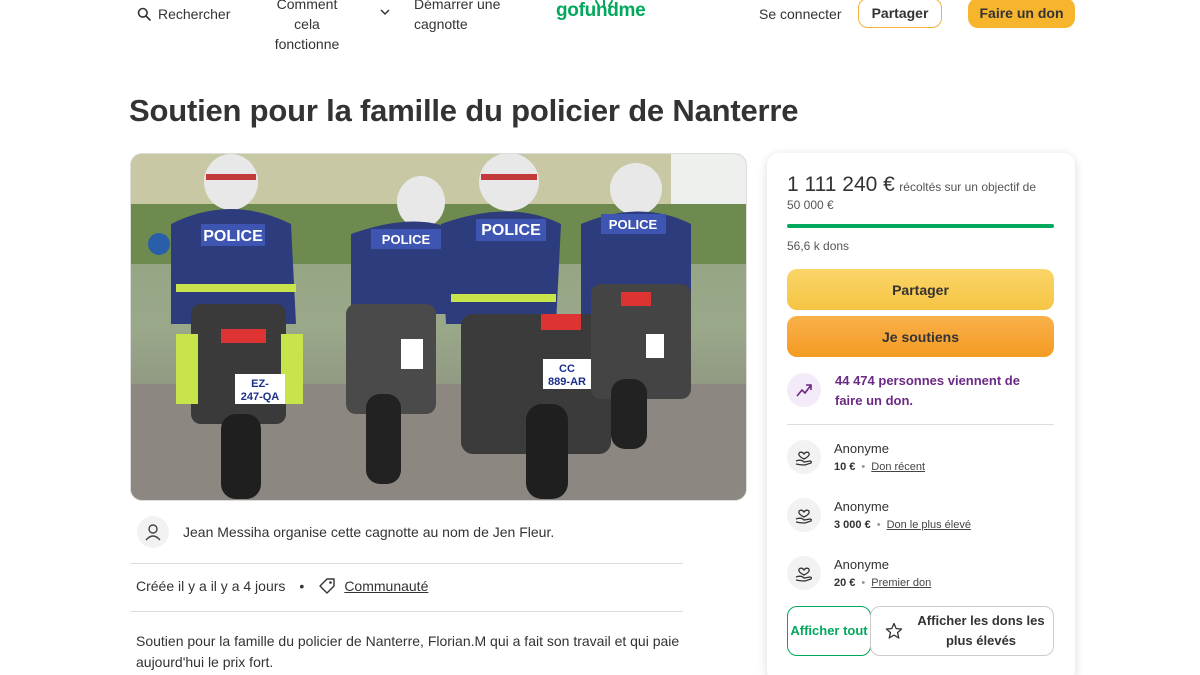  Describe the element at coordinates (194, 14) in the screenshot. I see `search-label: Rechercher` at that location.